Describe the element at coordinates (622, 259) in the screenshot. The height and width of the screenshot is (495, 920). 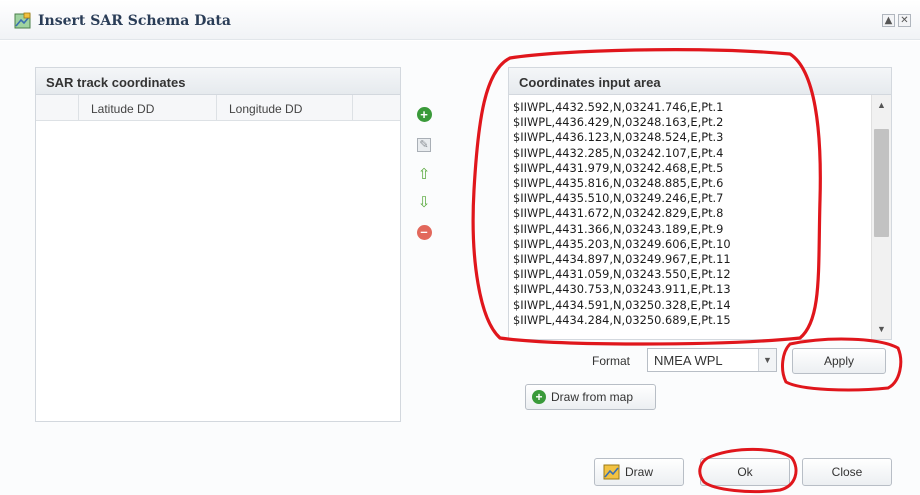
I see `coordinate-line: $IIWPL,4434.897,N,03249.967,E,Pt.11` at that location.